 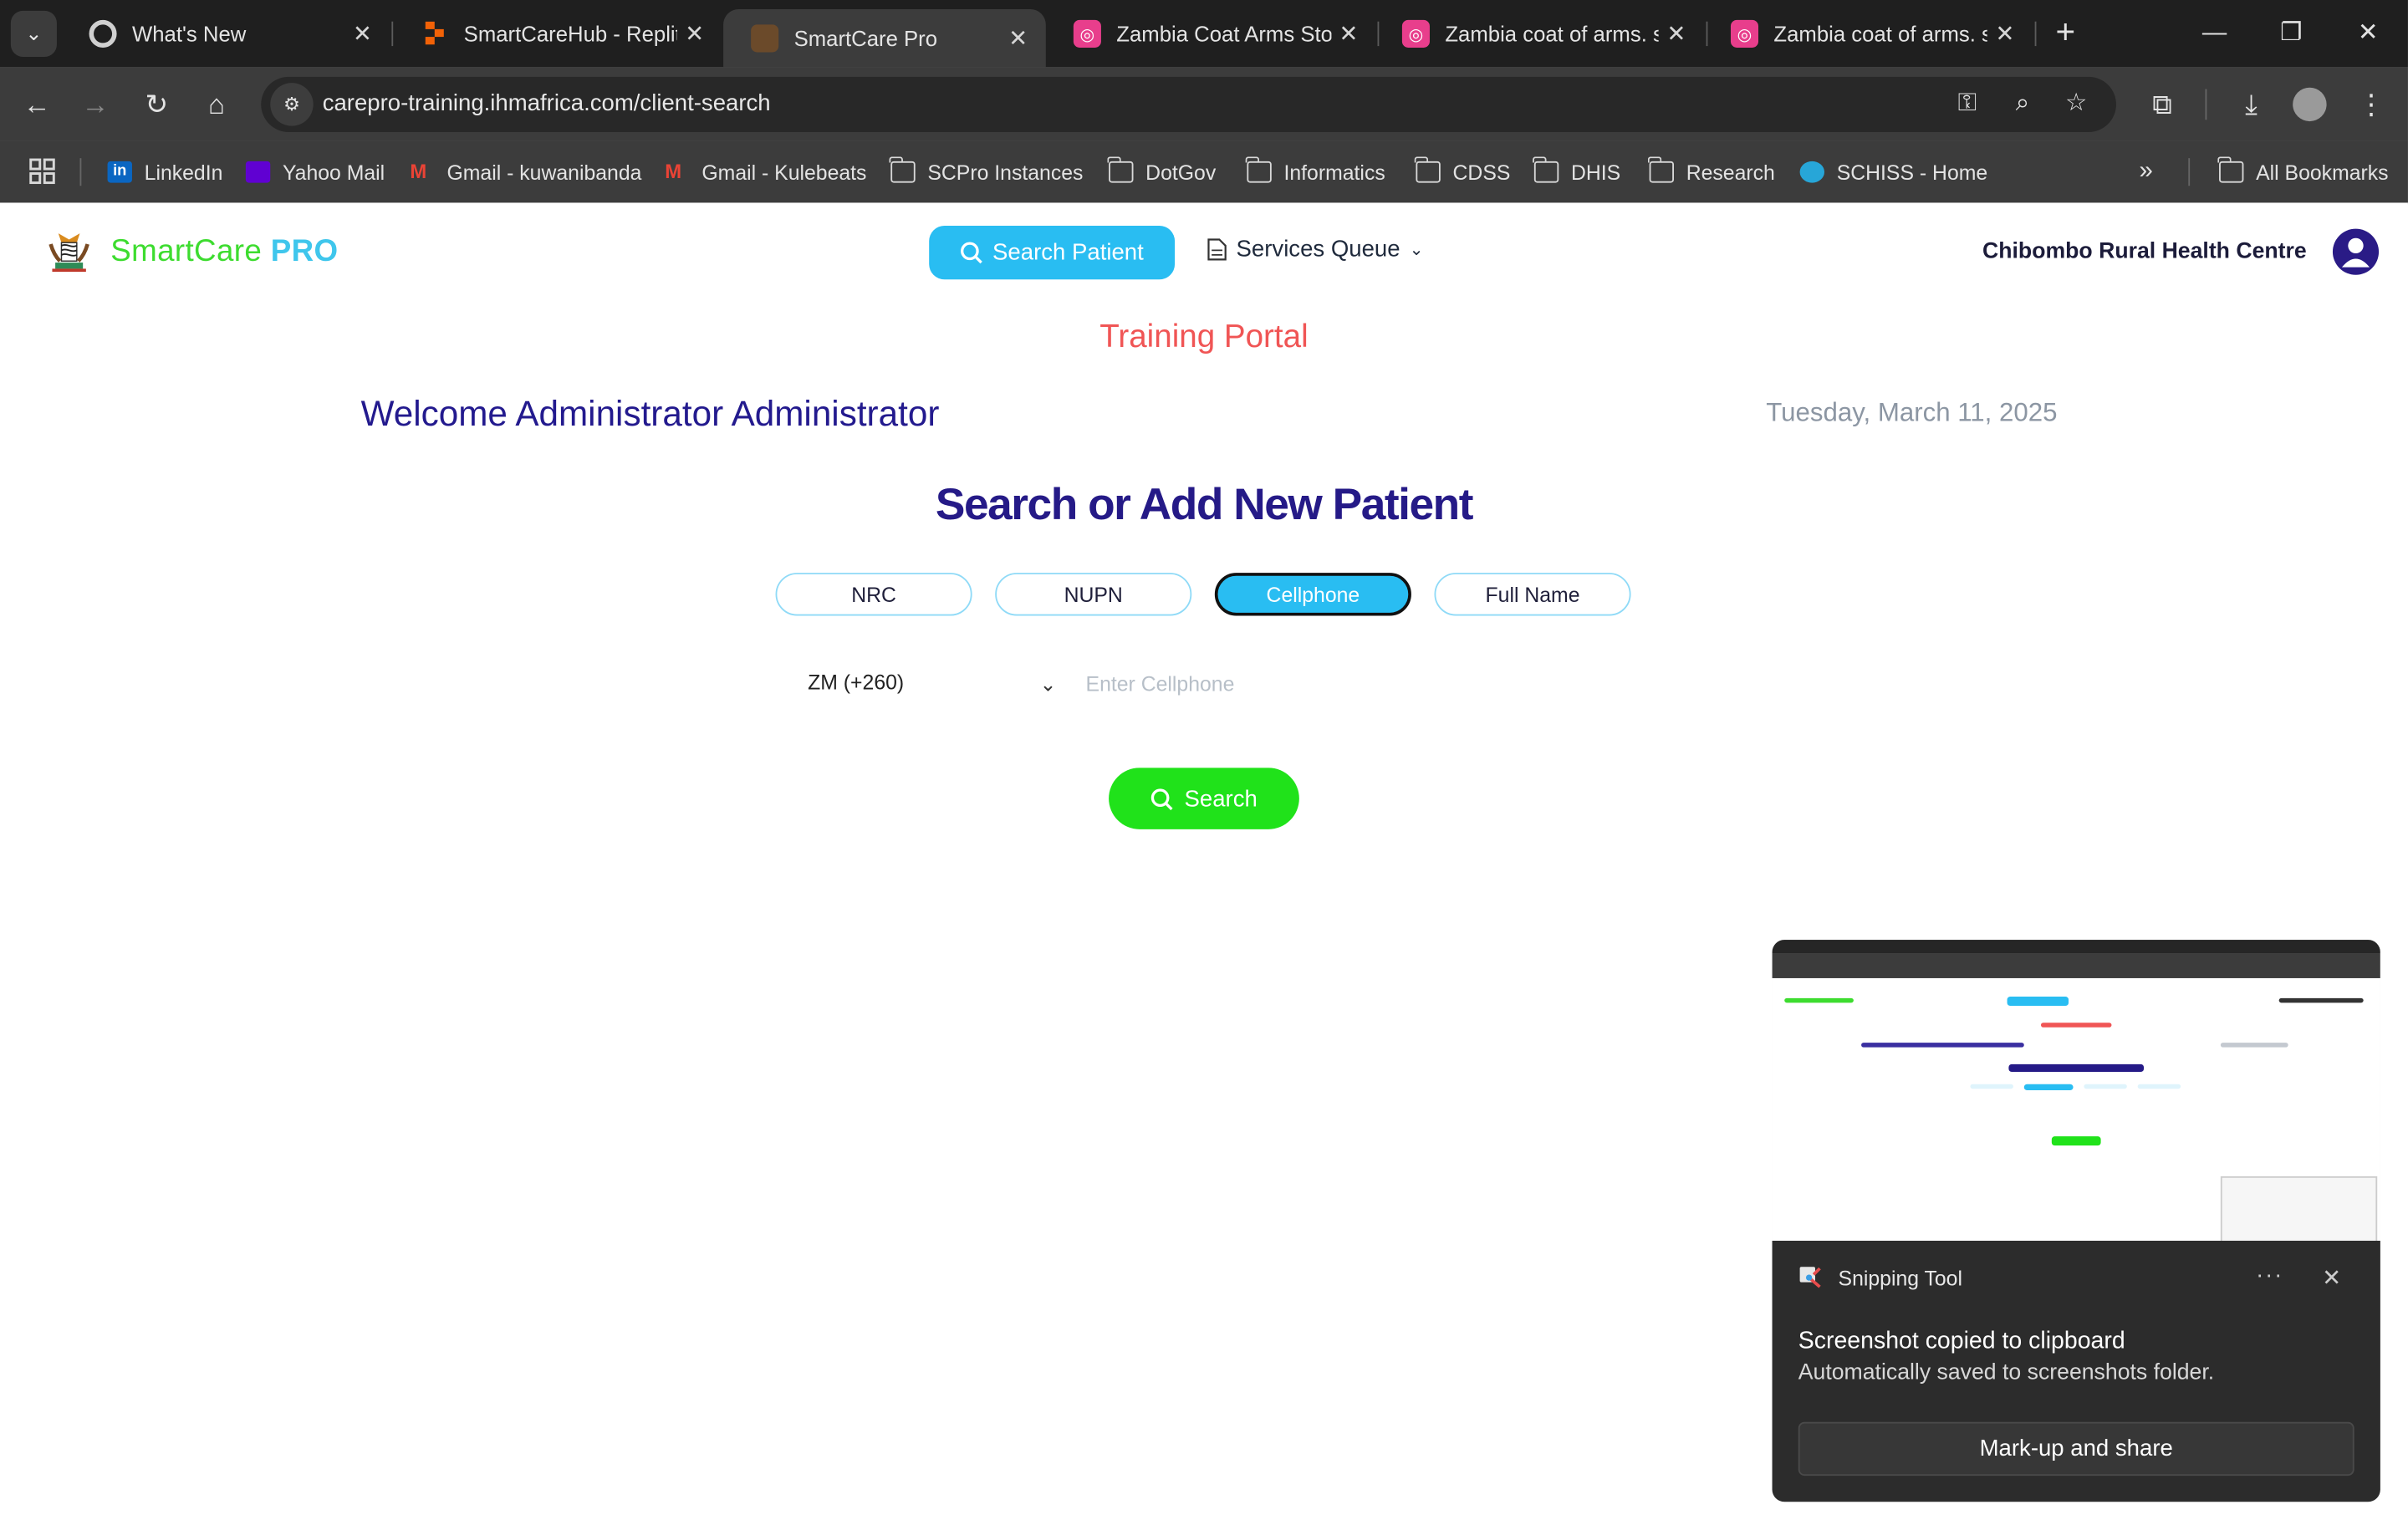 I want to click on replit-icon, so click(x=435, y=34).